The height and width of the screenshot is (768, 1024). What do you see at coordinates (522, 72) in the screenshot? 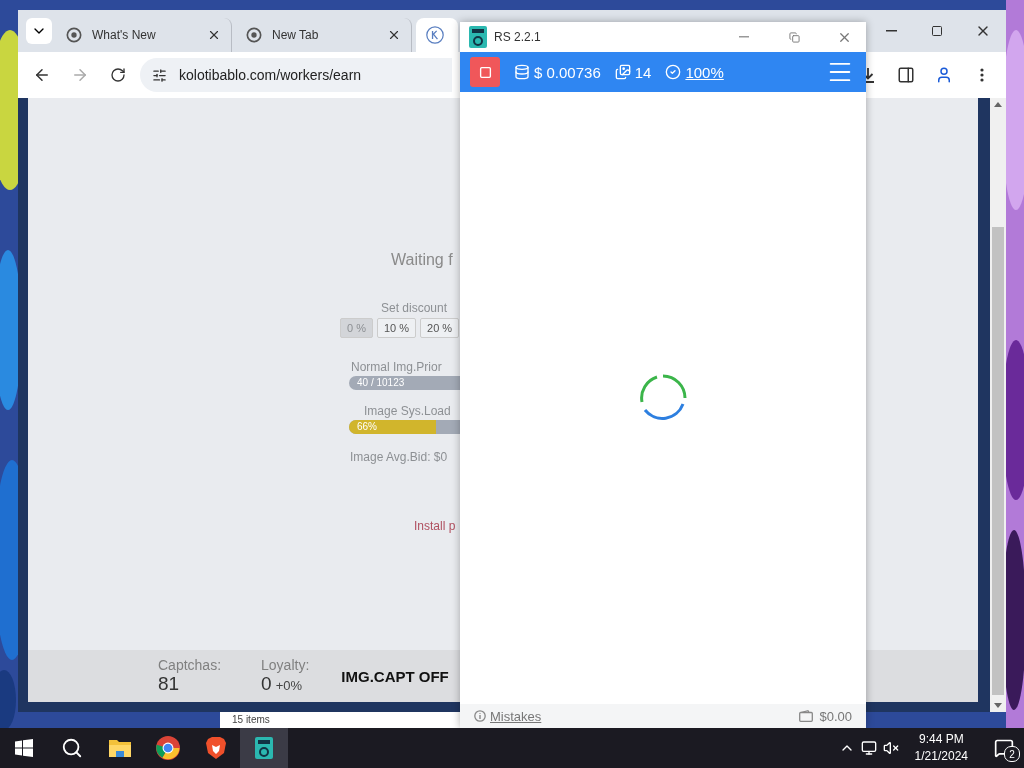
I see `coins-icon` at bounding box center [522, 72].